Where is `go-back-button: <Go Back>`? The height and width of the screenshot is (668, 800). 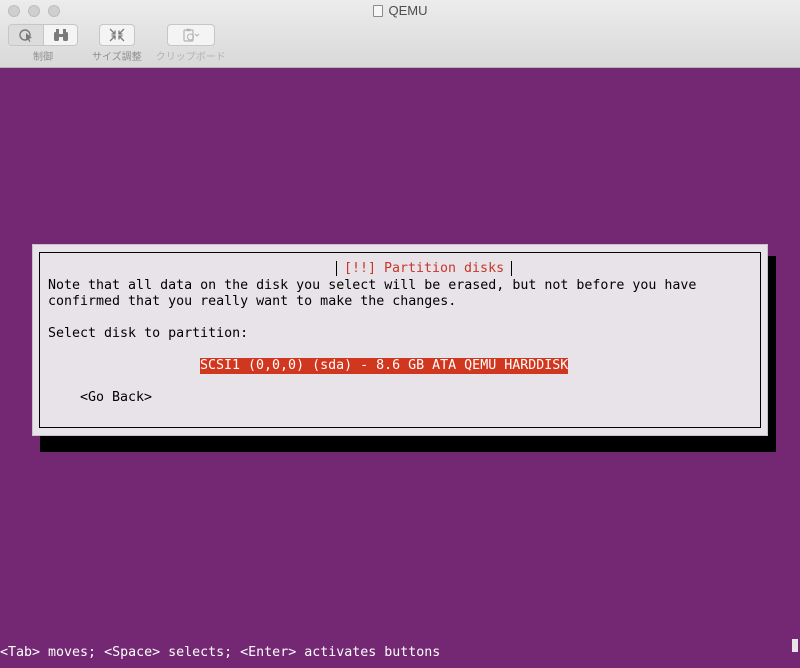 go-back-button: <Go Back> is located at coordinates (116, 398).